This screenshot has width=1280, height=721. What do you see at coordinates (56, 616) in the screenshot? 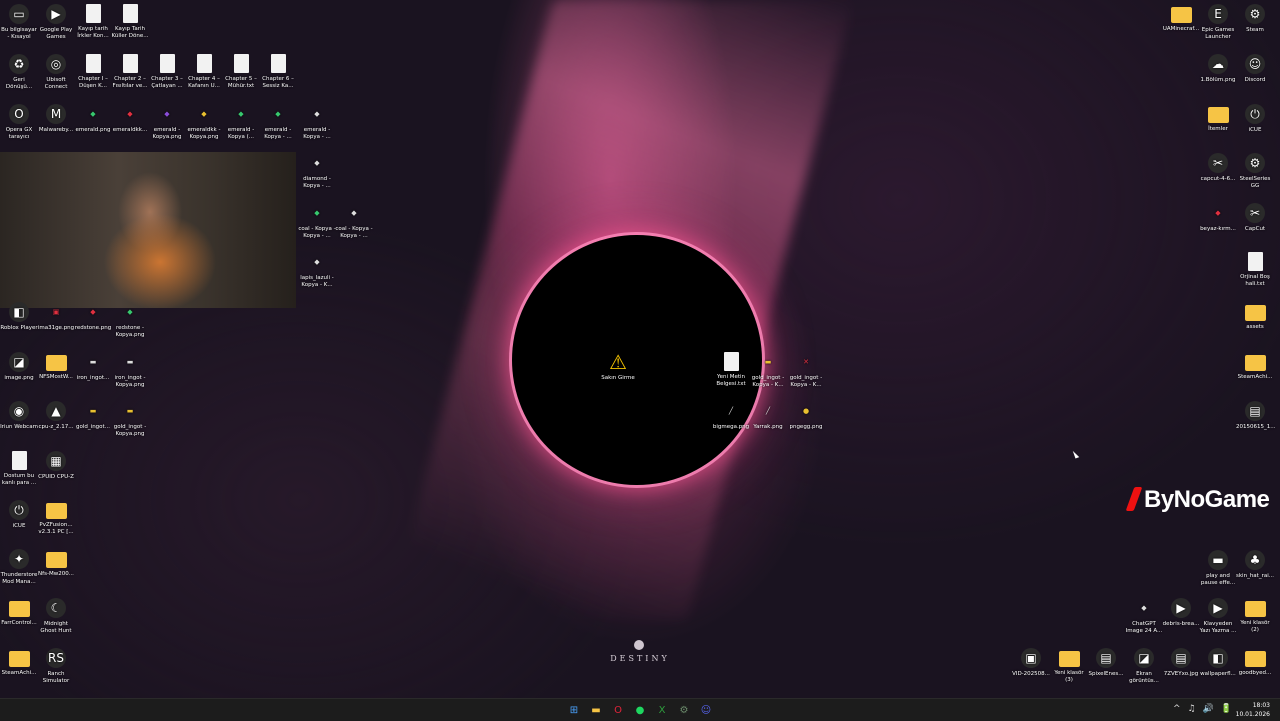
I see `desktop-icon-midnight: ☾ Midnight Ghost Hunt` at bounding box center [56, 616].